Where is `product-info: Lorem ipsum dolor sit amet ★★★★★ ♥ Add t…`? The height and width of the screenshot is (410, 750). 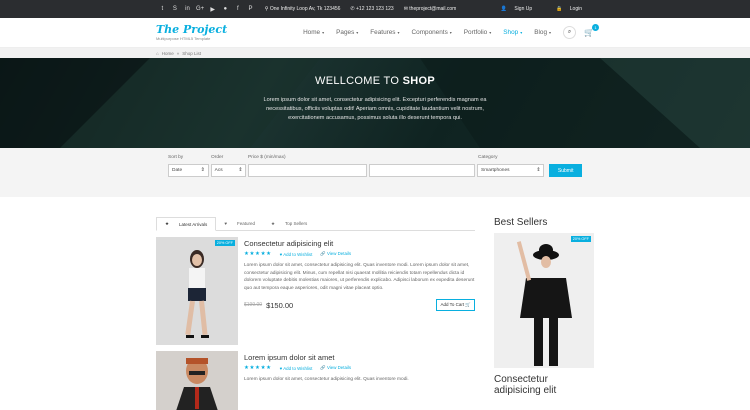
product-info: Lorem ipsum dolor sit amet ★★★★★ ♥ Add t… is located at coordinates (359, 380).